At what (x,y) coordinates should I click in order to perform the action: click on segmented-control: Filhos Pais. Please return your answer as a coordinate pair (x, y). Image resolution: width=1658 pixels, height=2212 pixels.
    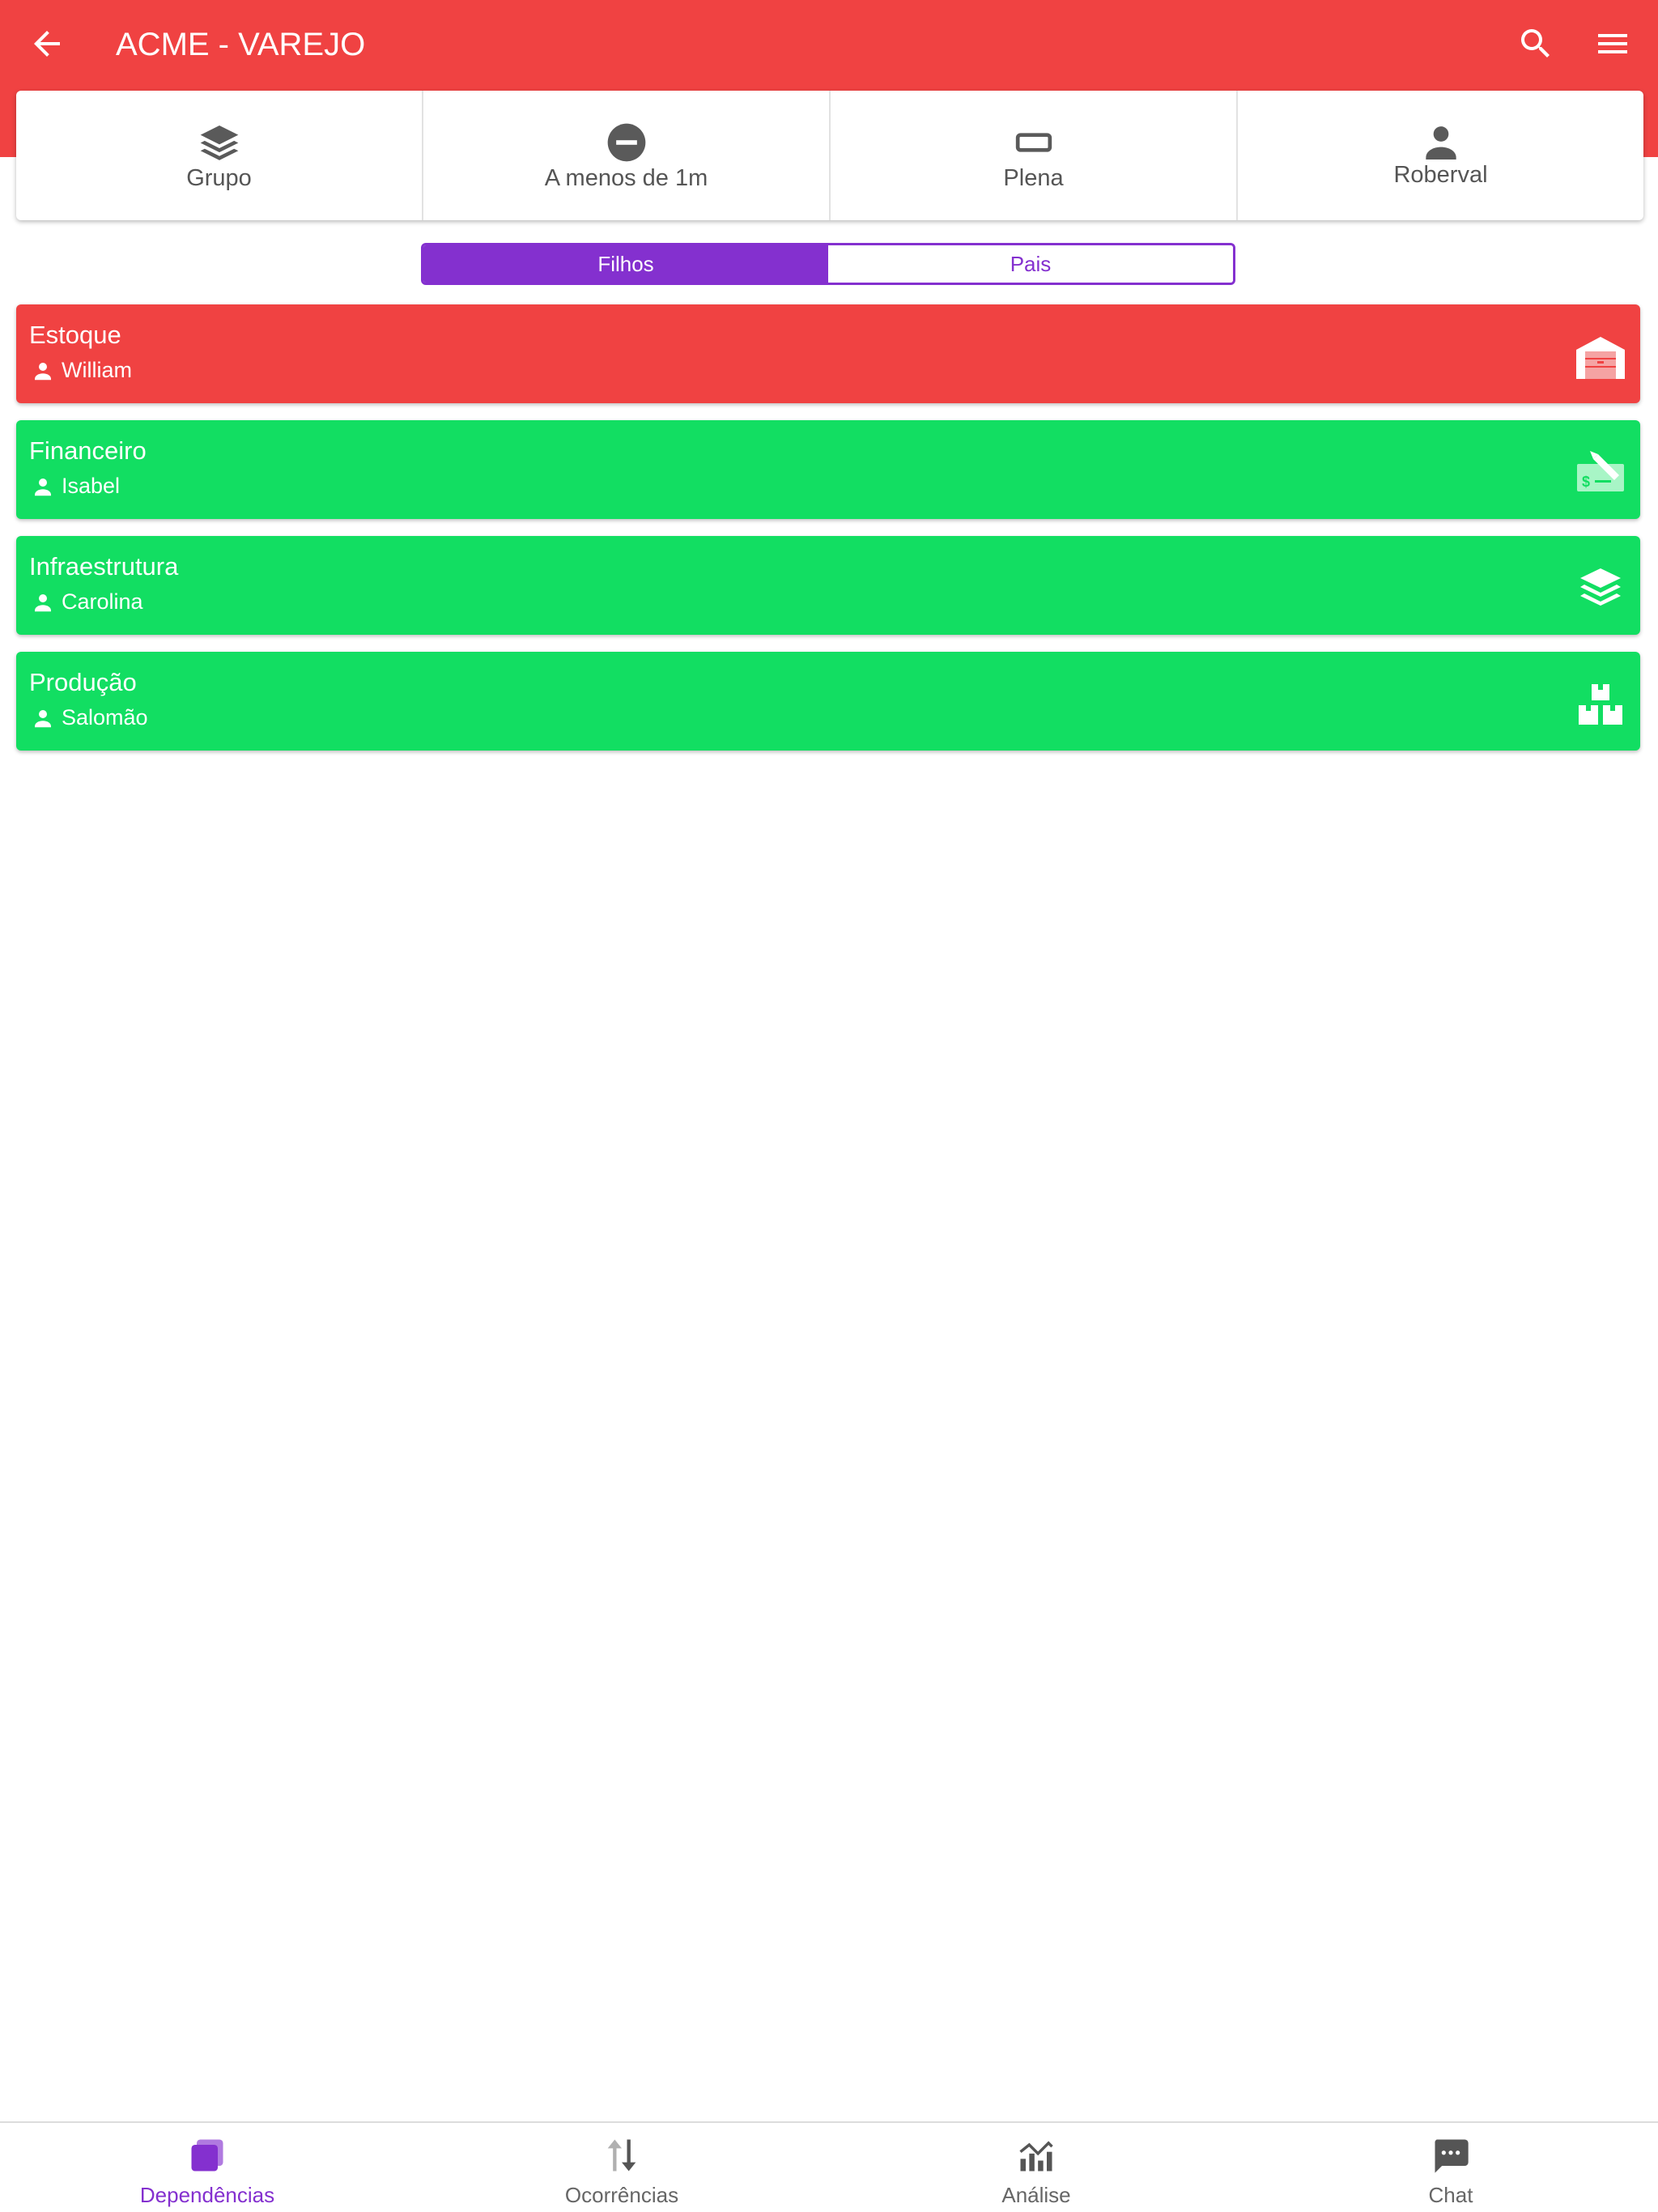
    Looking at the image, I should click on (828, 264).